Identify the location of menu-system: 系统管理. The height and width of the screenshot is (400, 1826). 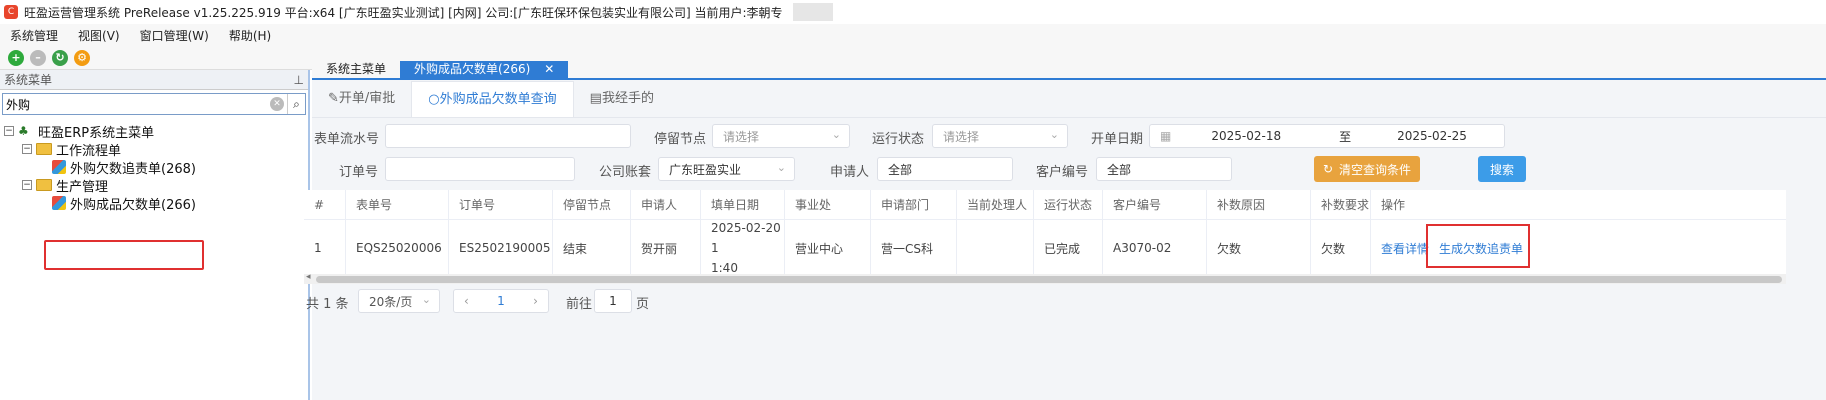
(34, 35).